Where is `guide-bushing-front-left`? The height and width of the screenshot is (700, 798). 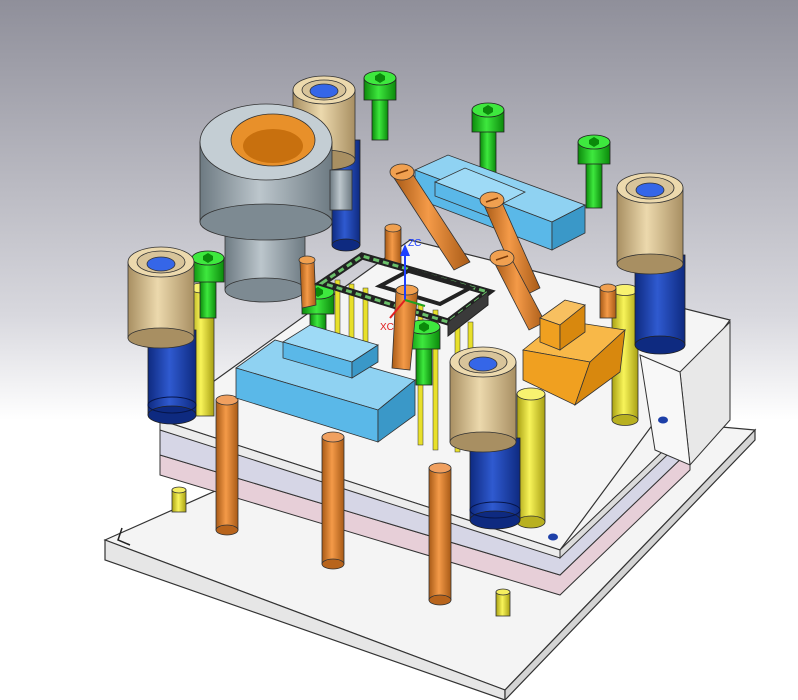 guide-bushing-front-left is located at coordinates (161, 297).